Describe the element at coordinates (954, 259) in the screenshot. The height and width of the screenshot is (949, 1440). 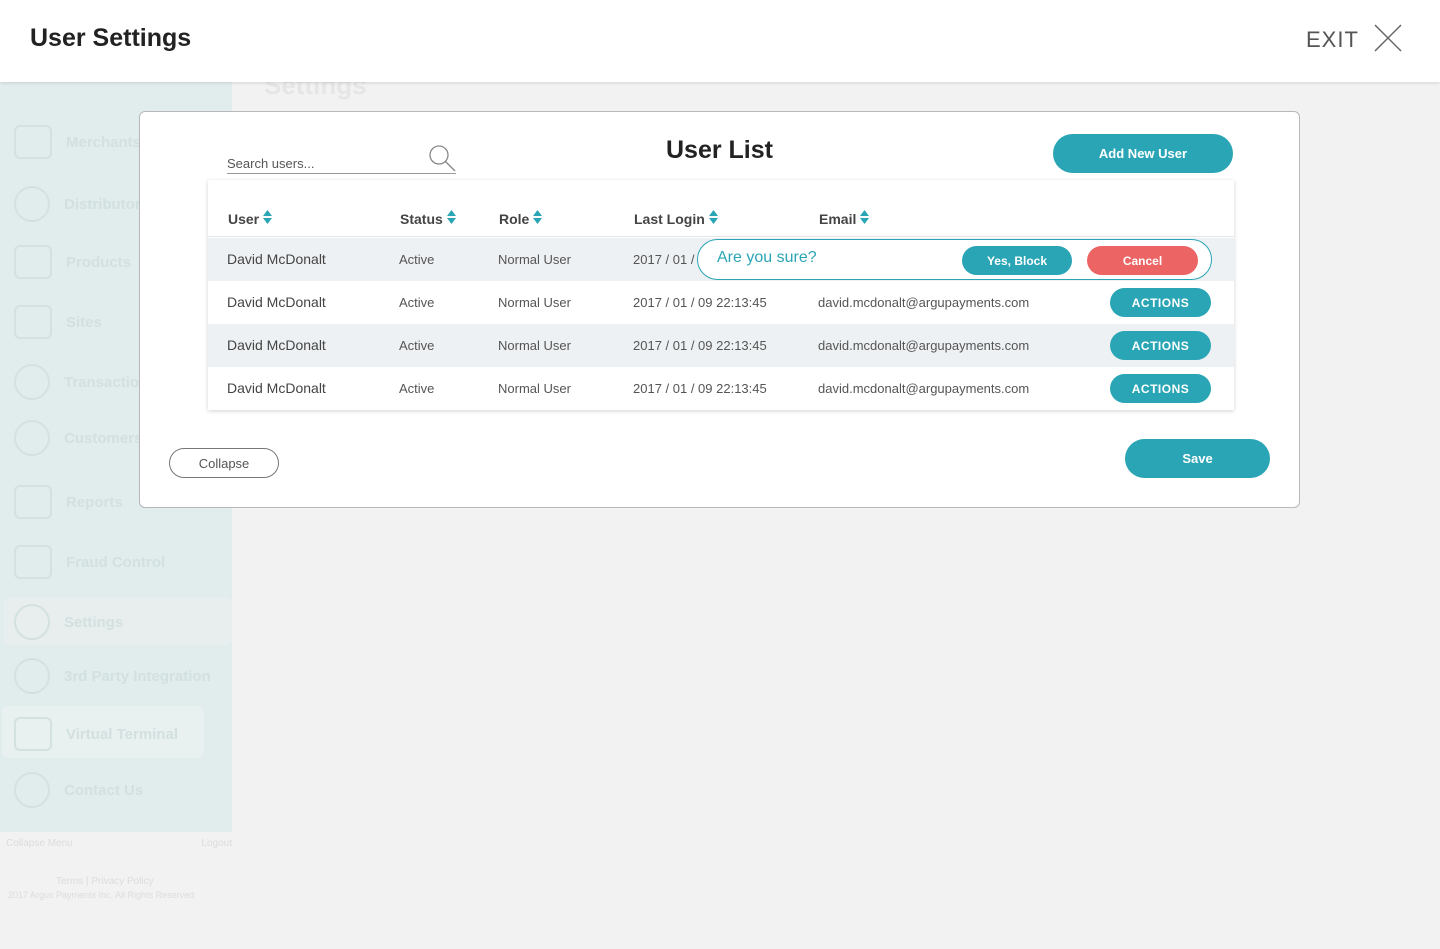
I see `block-confirmation-popover: Are you sure? Yes, Block Cancel` at that location.